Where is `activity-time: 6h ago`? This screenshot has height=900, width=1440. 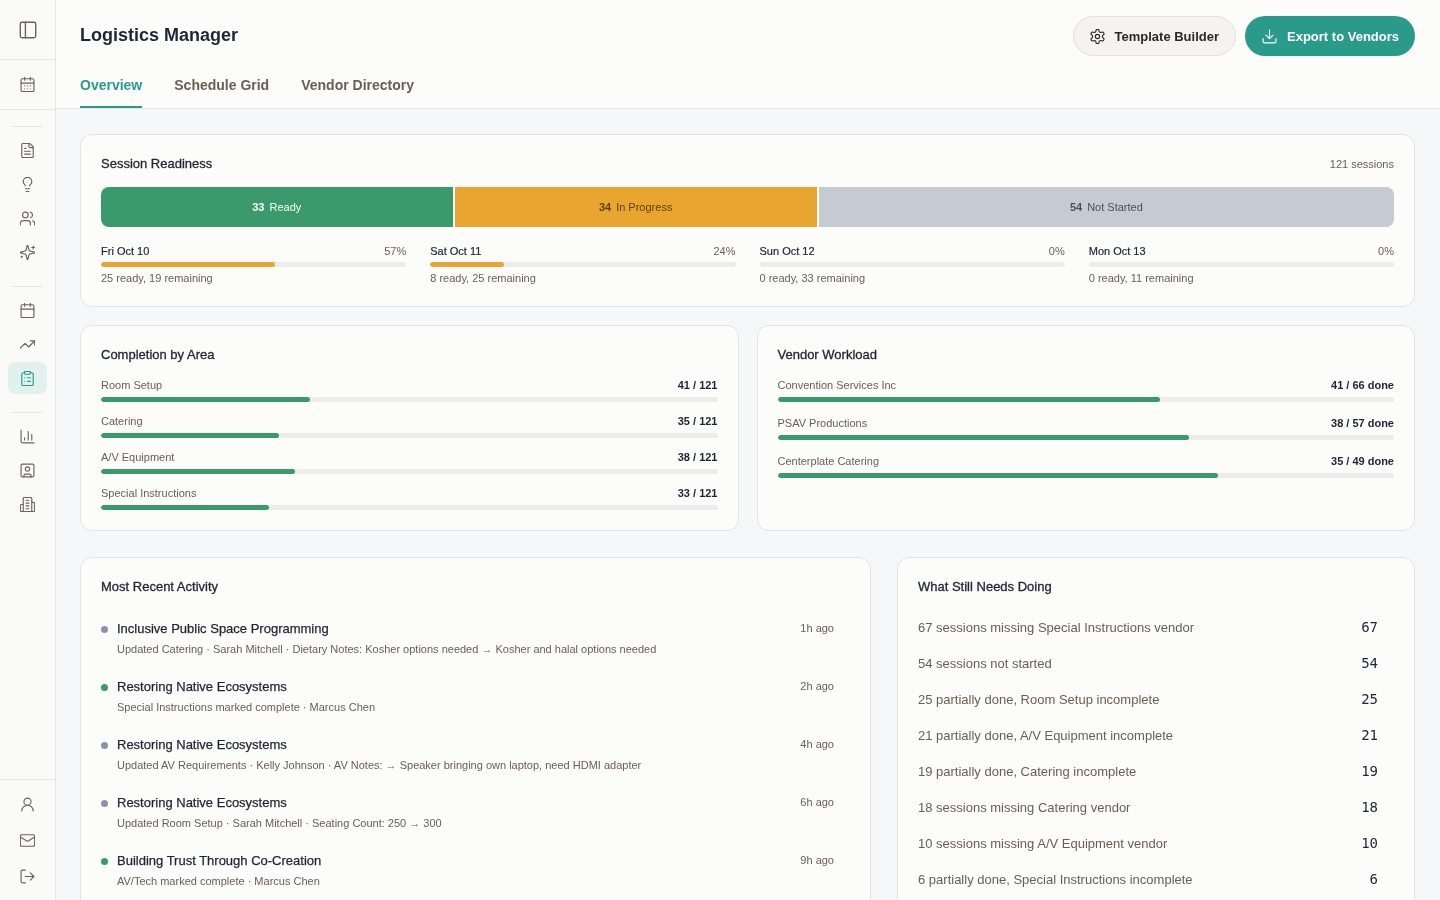 activity-time: 6h ago is located at coordinates (817, 802).